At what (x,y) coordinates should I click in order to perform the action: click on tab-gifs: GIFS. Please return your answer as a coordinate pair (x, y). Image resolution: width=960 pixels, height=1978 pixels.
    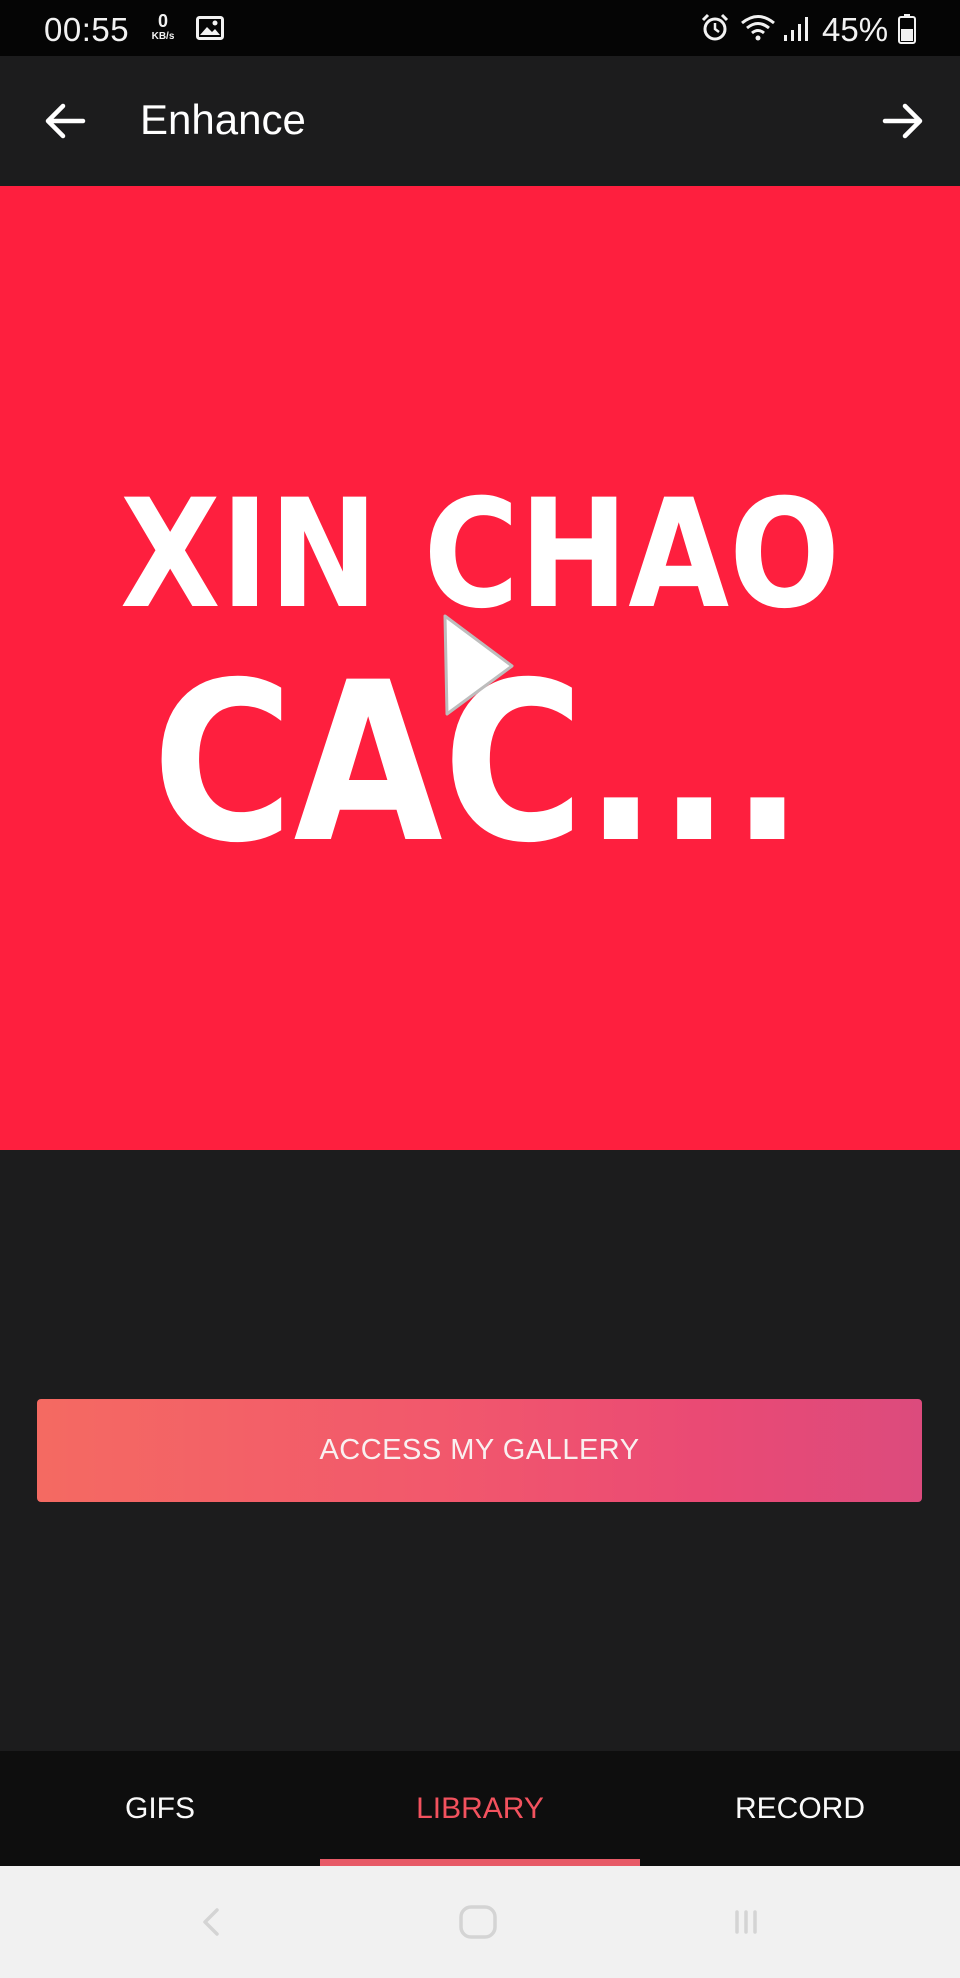
    Looking at the image, I should click on (160, 1808).